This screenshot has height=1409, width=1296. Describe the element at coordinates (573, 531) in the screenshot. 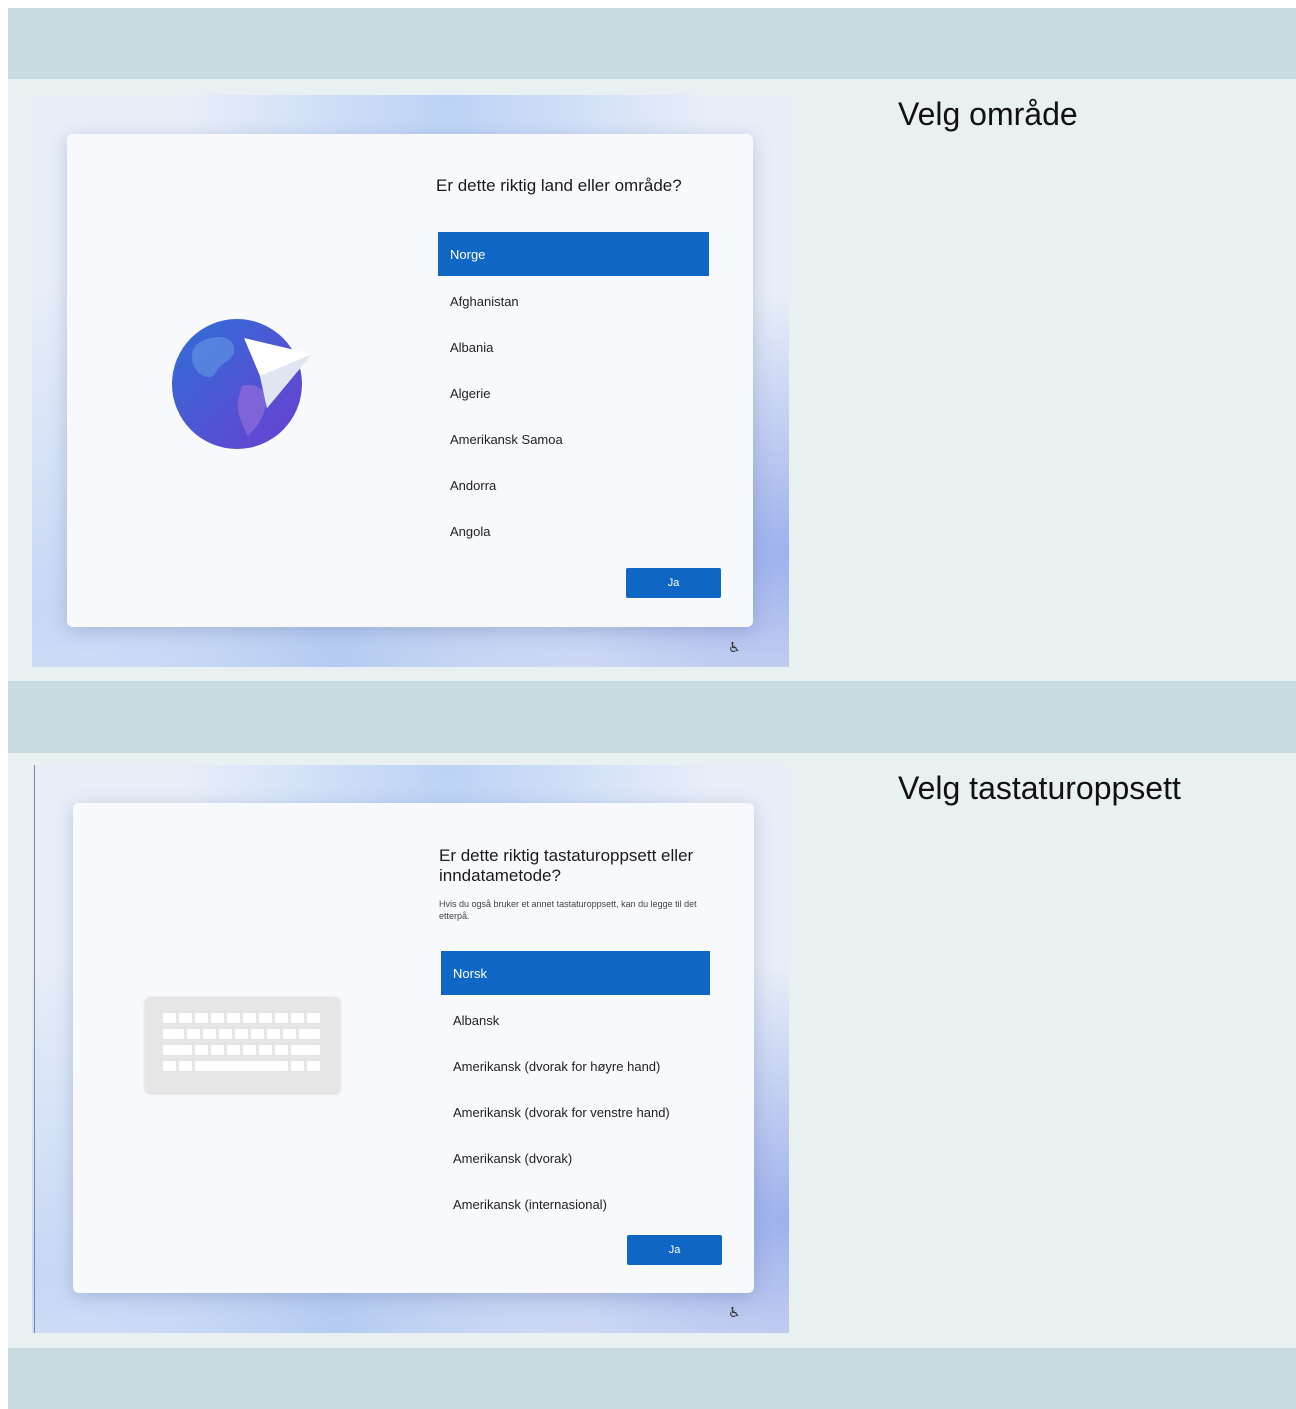

I see `region-option: Angola` at that location.